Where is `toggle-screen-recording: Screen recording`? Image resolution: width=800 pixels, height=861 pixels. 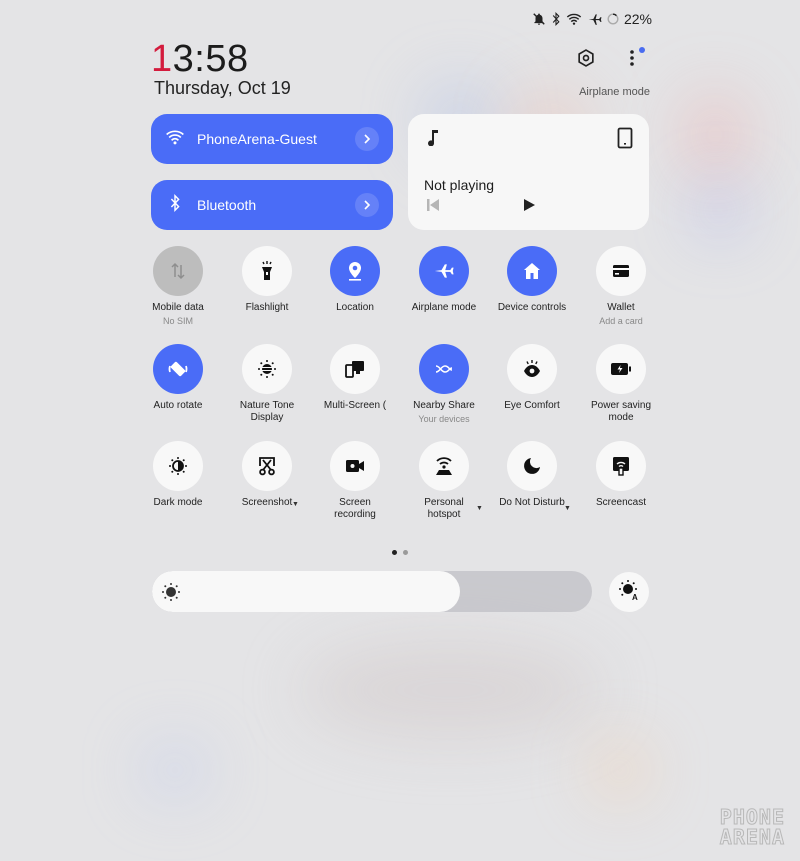
toggle-screen-recording: Screen recording is located at coordinates (355, 481).